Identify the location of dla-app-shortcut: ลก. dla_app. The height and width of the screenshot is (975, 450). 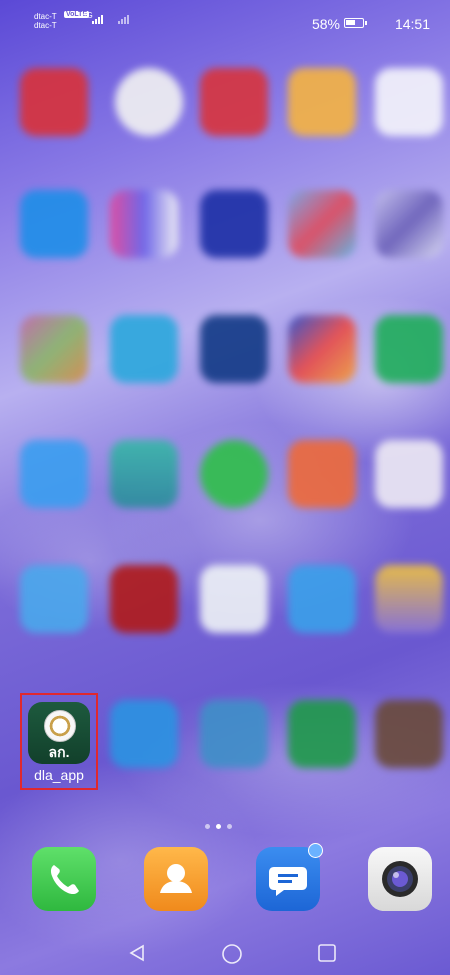
(59, 741).